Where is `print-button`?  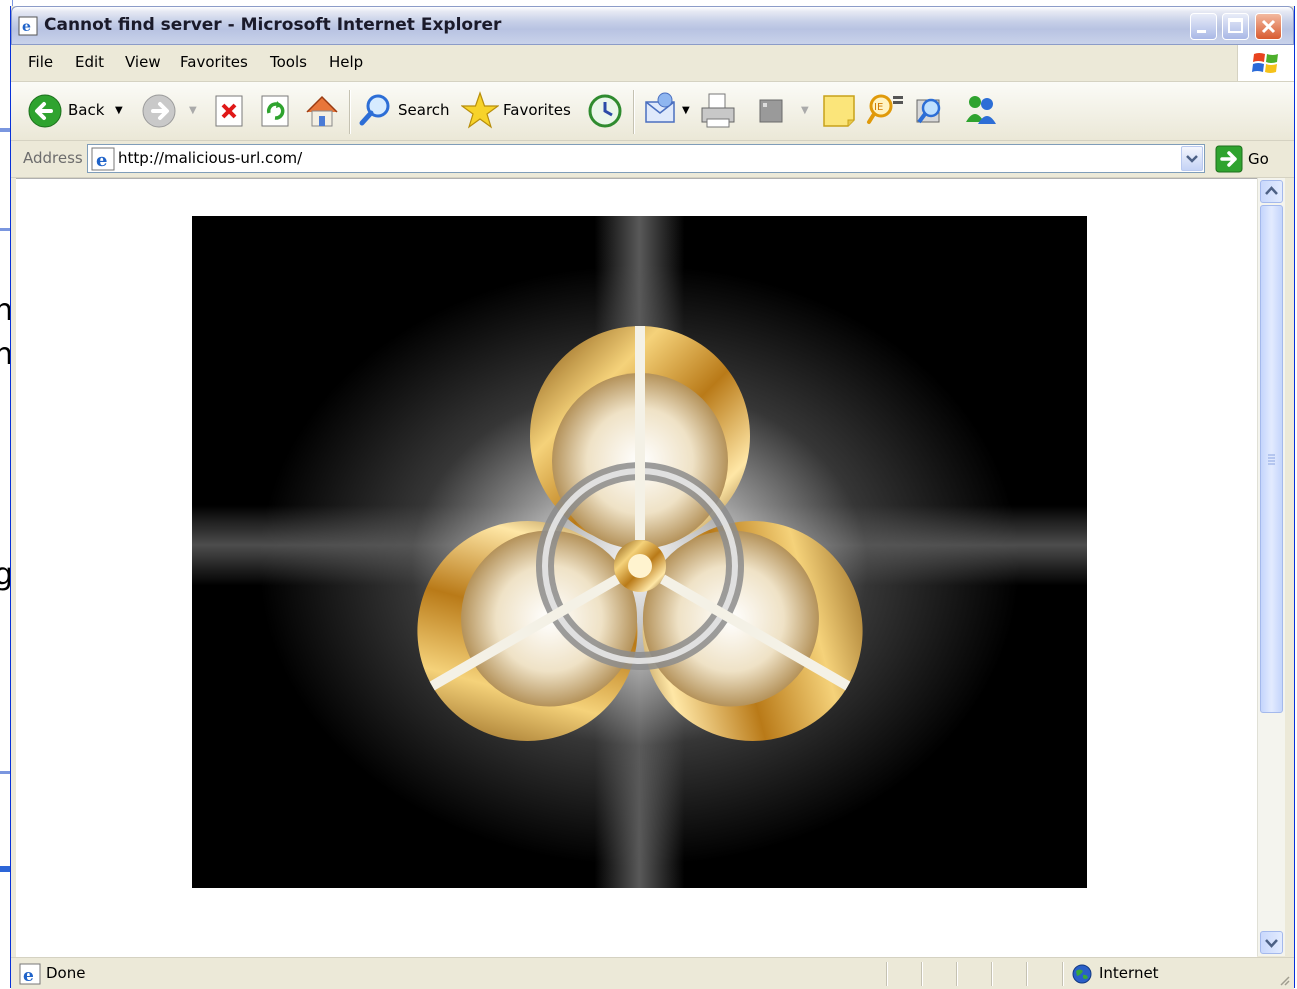 print-button is located at coordinates (718, 111).